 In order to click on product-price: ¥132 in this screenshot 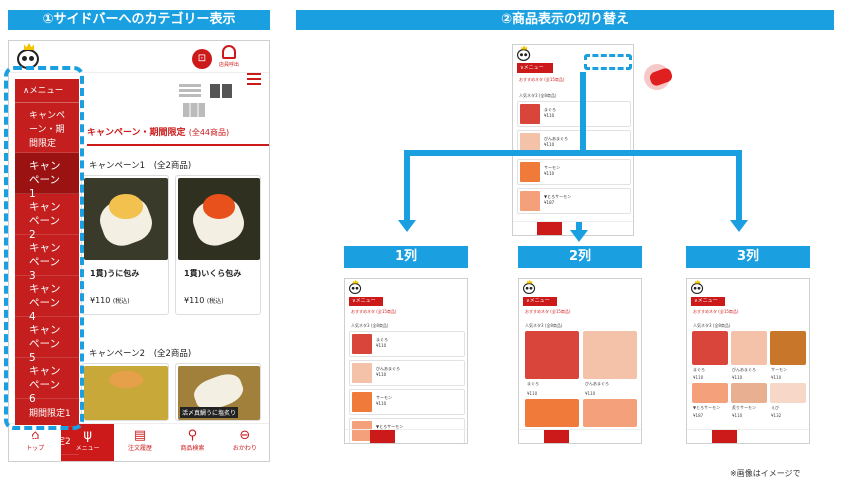, I will do `click(776, 415)`.